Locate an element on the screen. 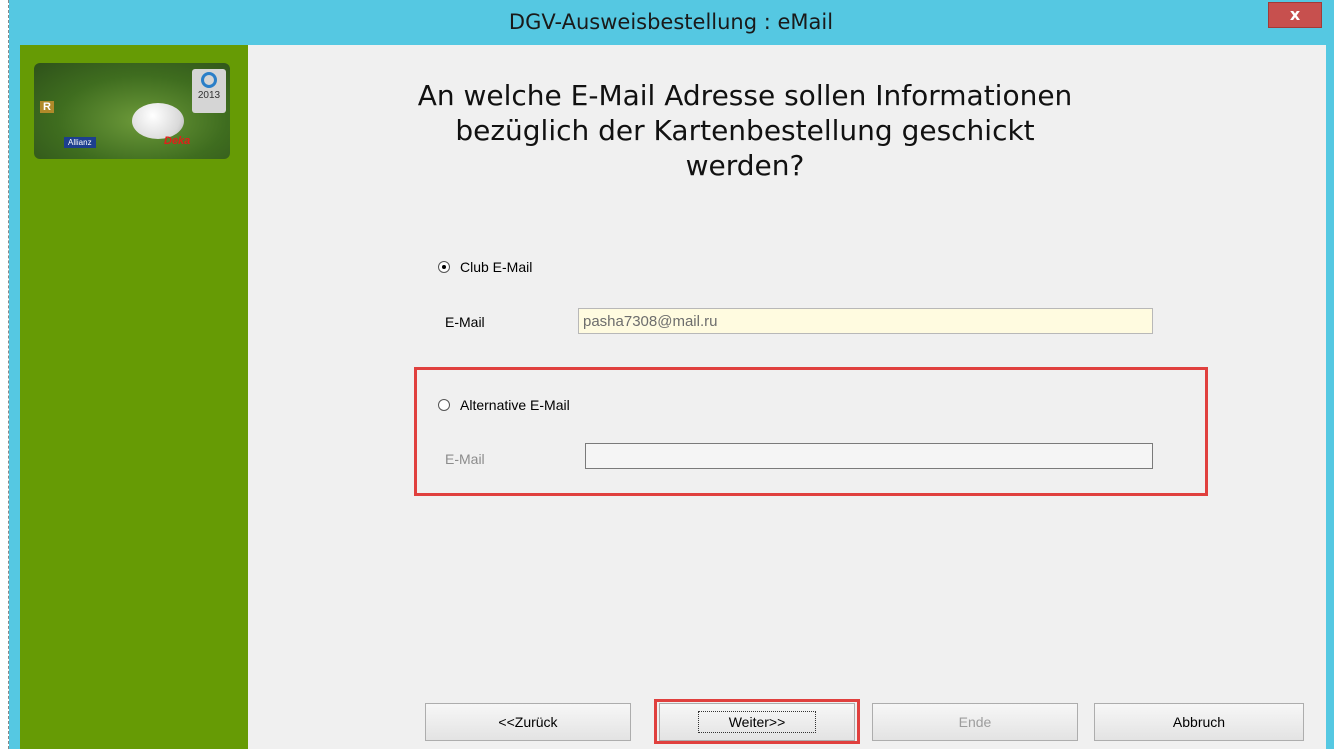 The width and height of the screenshot is (1334, 749). club-email-radio: Club E-Mail is located at coordinates (485, 267).